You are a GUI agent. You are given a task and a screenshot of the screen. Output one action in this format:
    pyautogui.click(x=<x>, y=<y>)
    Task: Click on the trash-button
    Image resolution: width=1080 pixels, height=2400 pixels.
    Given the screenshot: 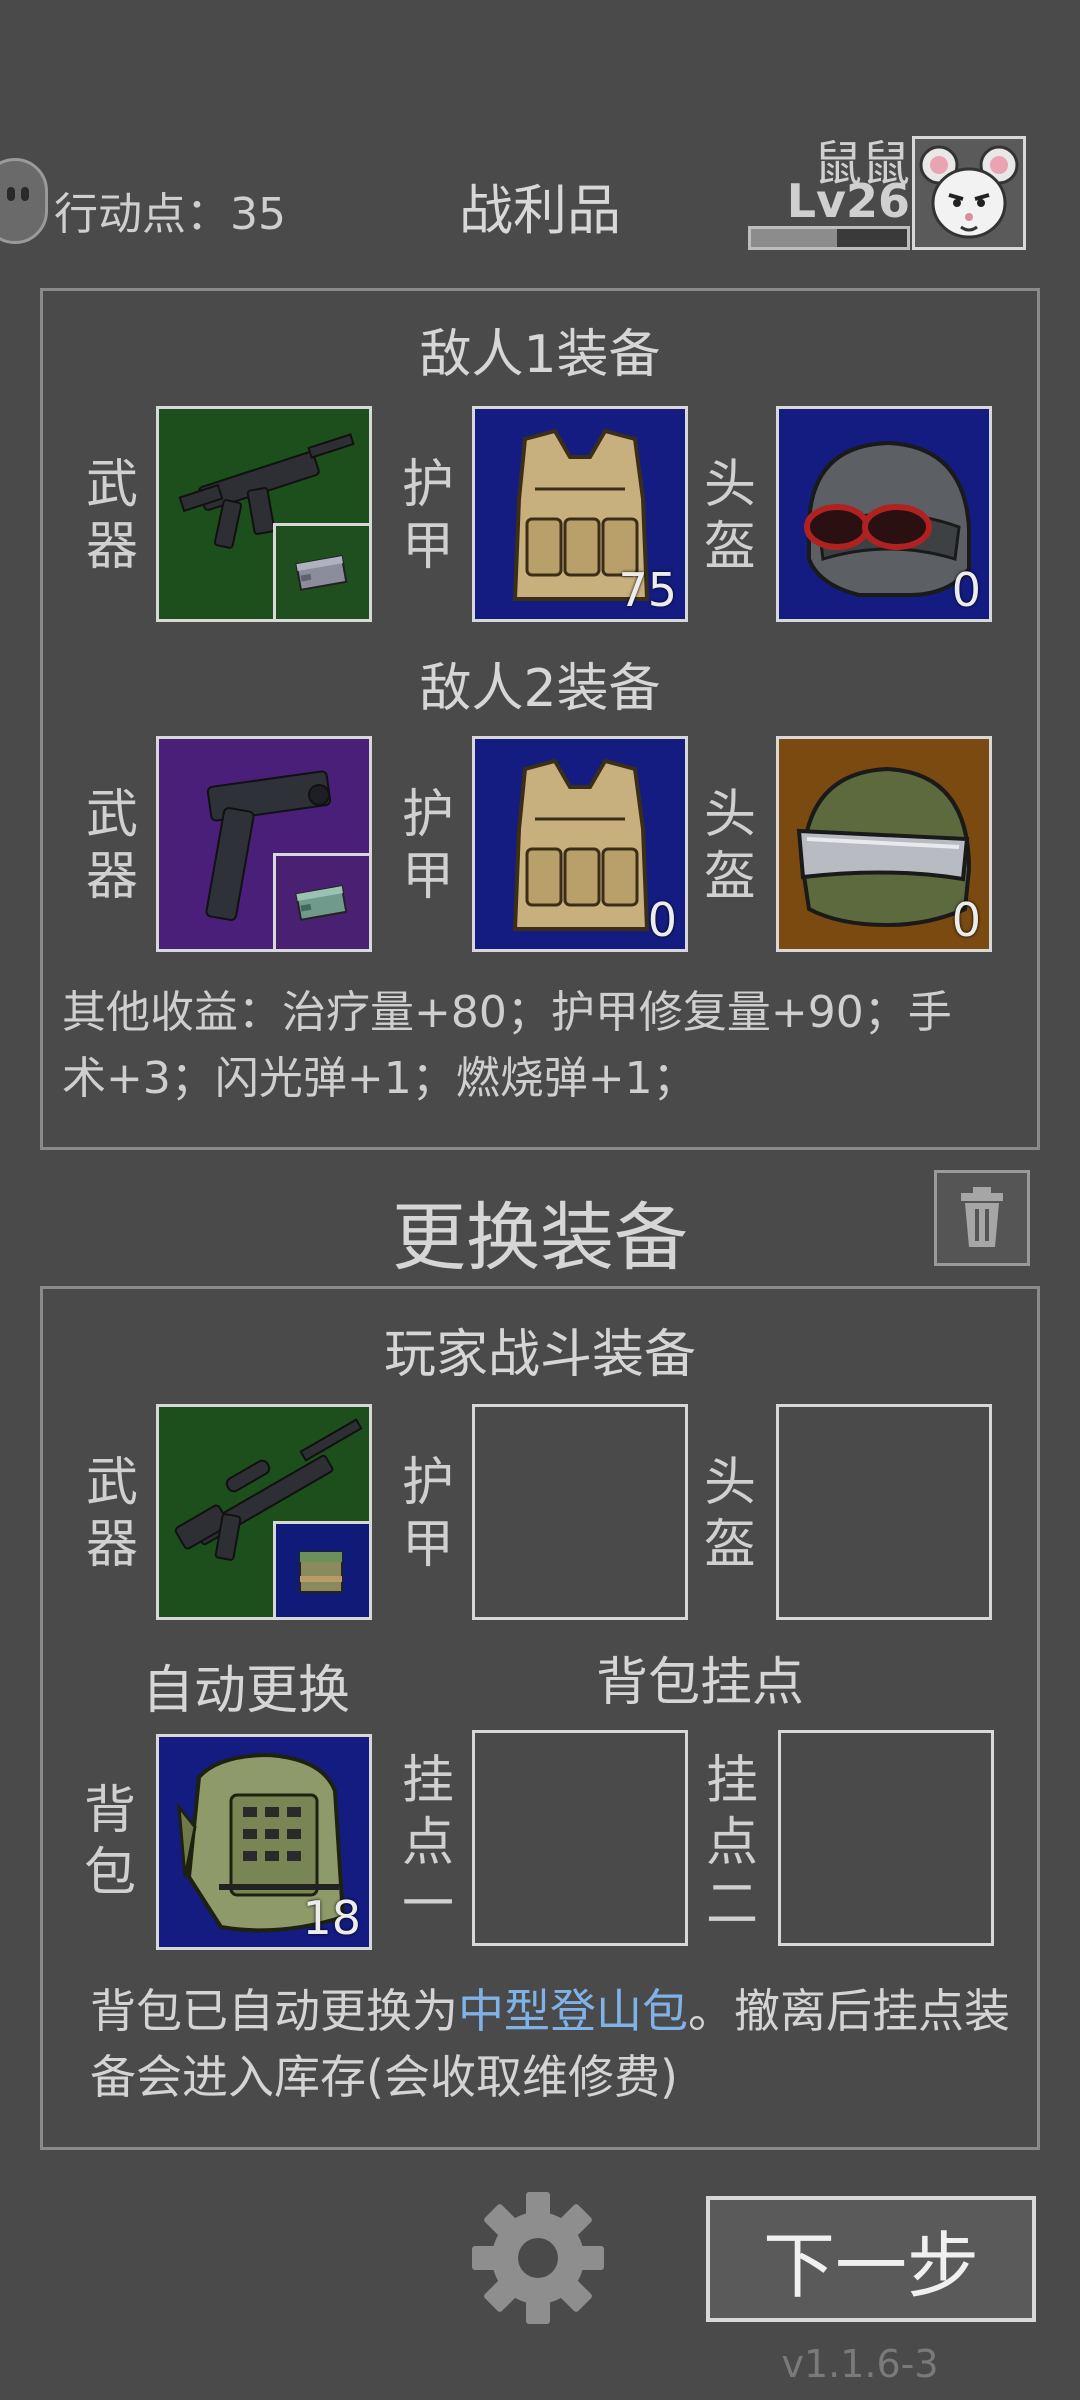 What is the action you would take?
    pyautogui.click(x=982, y=1218)
    